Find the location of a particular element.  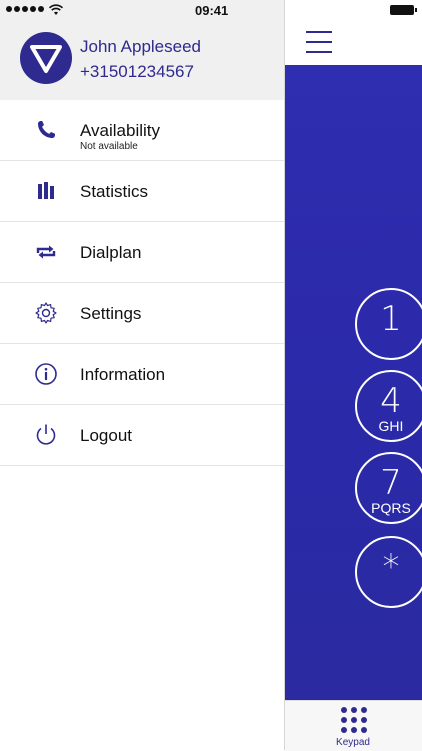

key-4: 4 GHI is located at coordinates (388, 406).